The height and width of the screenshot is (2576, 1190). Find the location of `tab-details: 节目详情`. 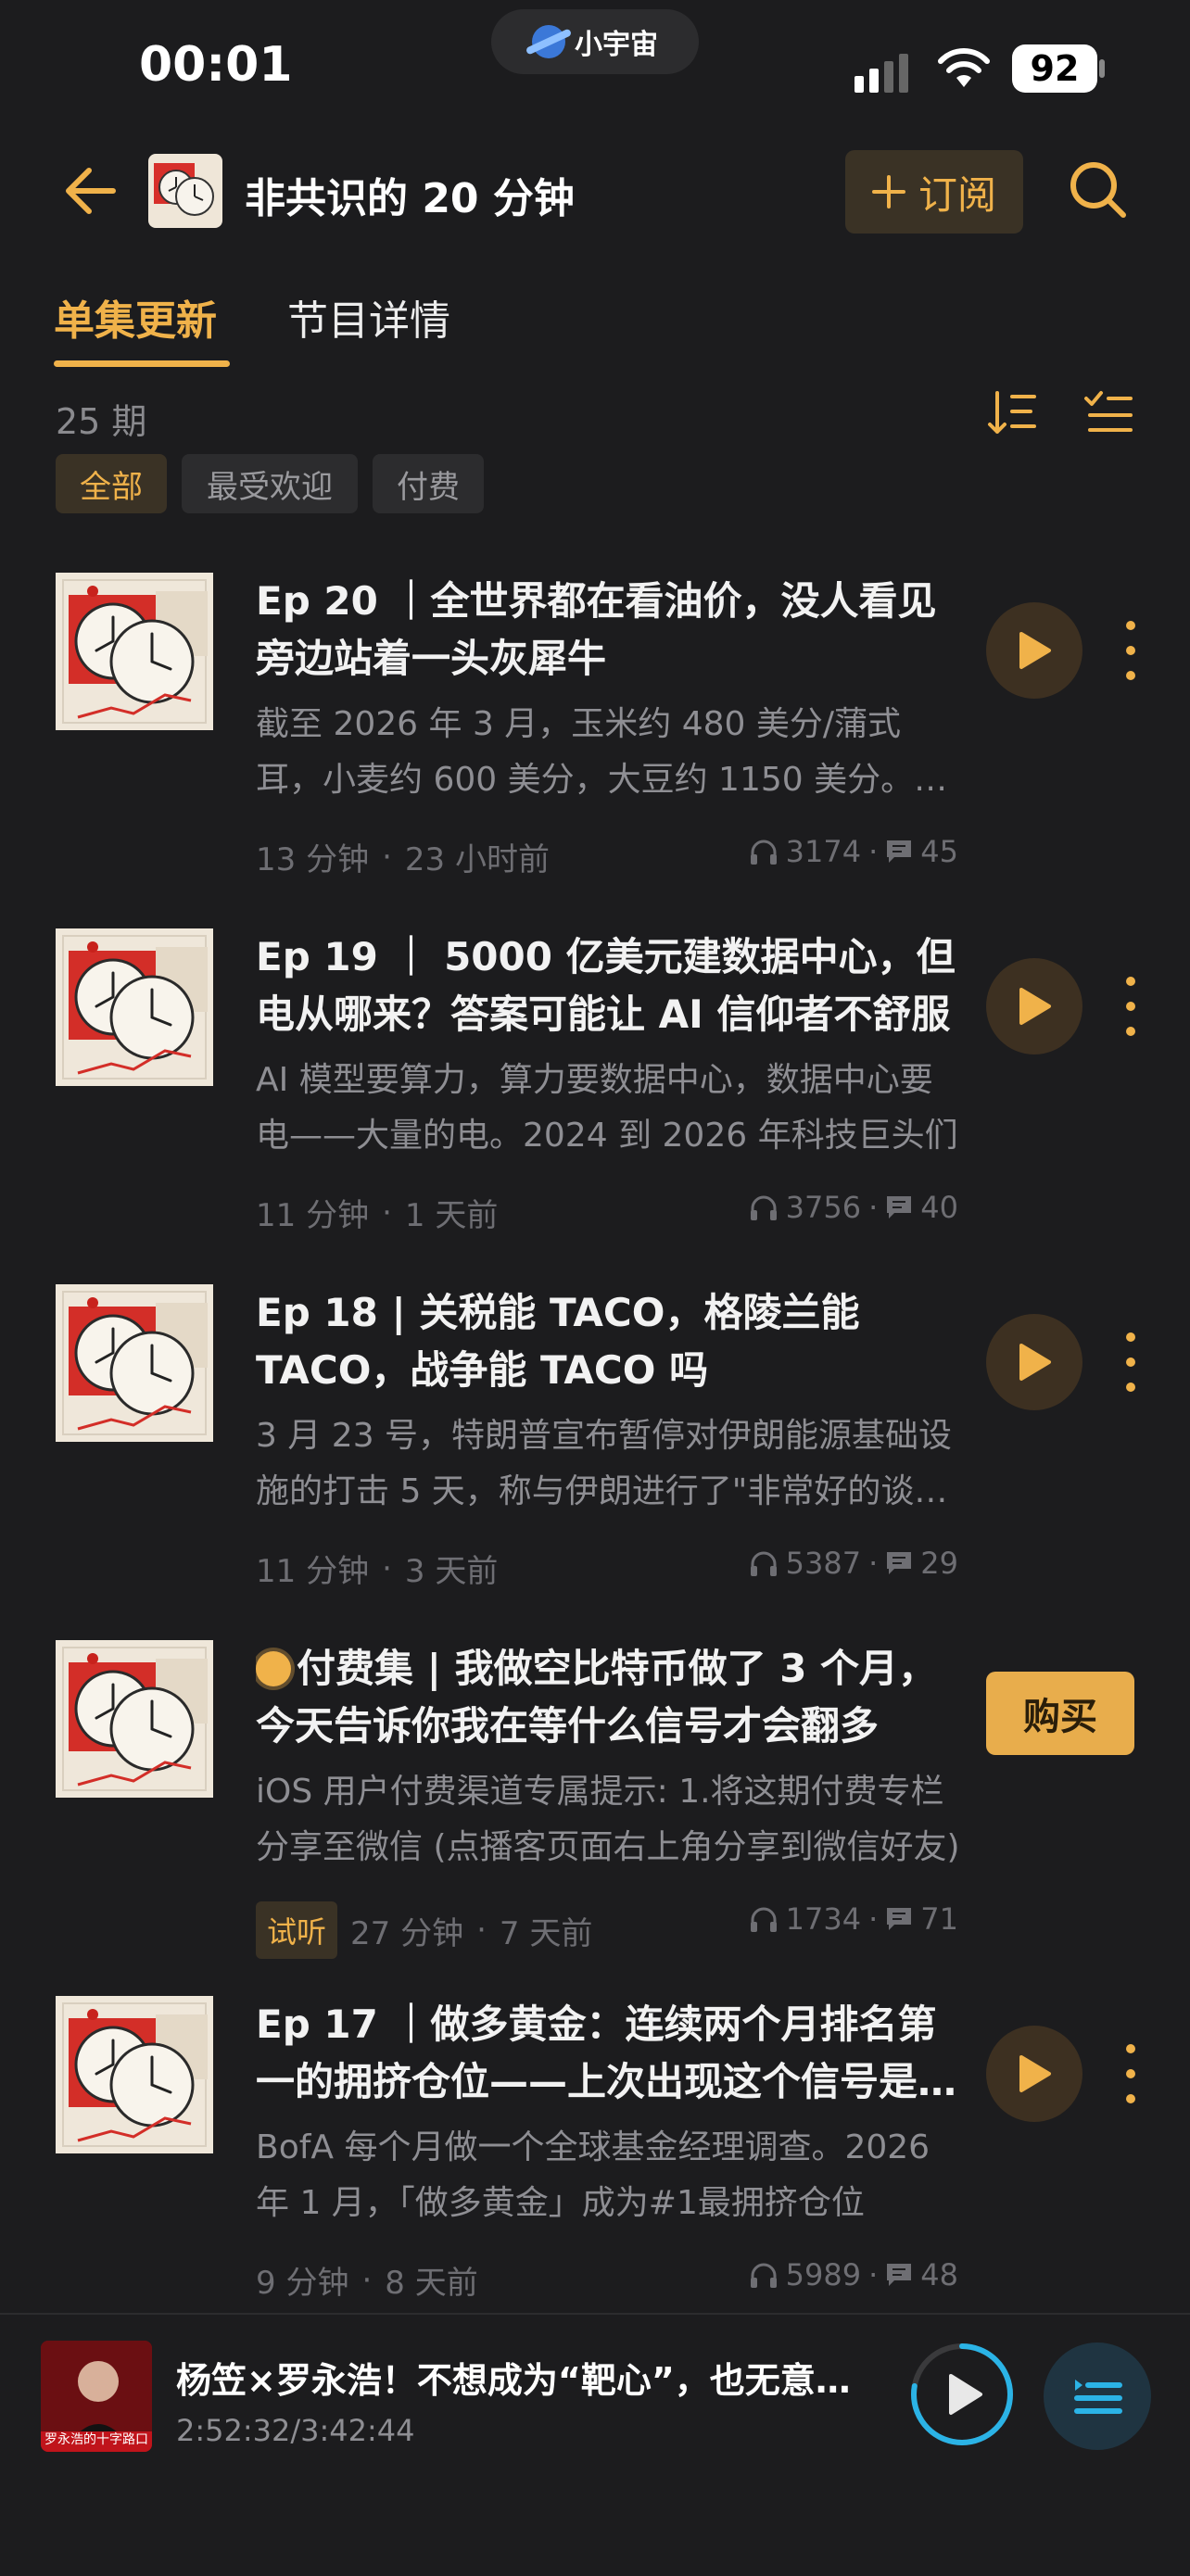

tab-details: 节目详情 is located at coordinates (368, 317).